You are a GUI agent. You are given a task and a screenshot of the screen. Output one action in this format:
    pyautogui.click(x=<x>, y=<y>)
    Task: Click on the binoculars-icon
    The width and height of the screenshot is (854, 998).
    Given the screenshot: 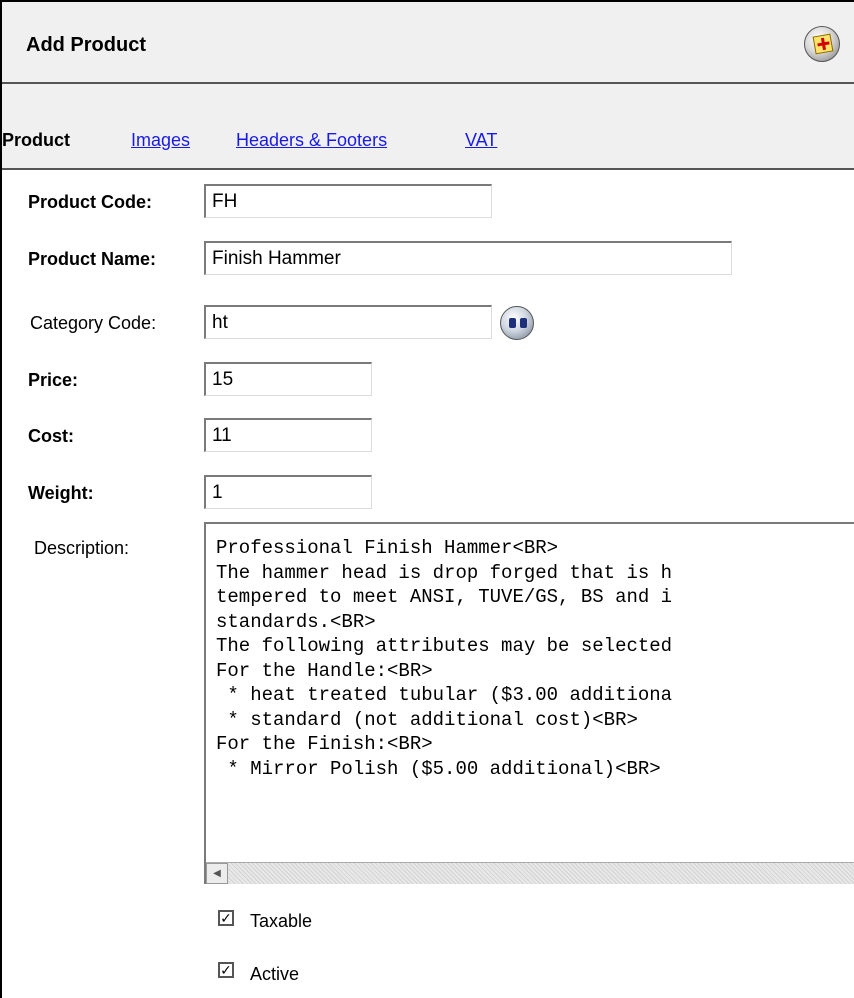 What is the action you would take?
    pyautogui.click(x=517, y=323)
    